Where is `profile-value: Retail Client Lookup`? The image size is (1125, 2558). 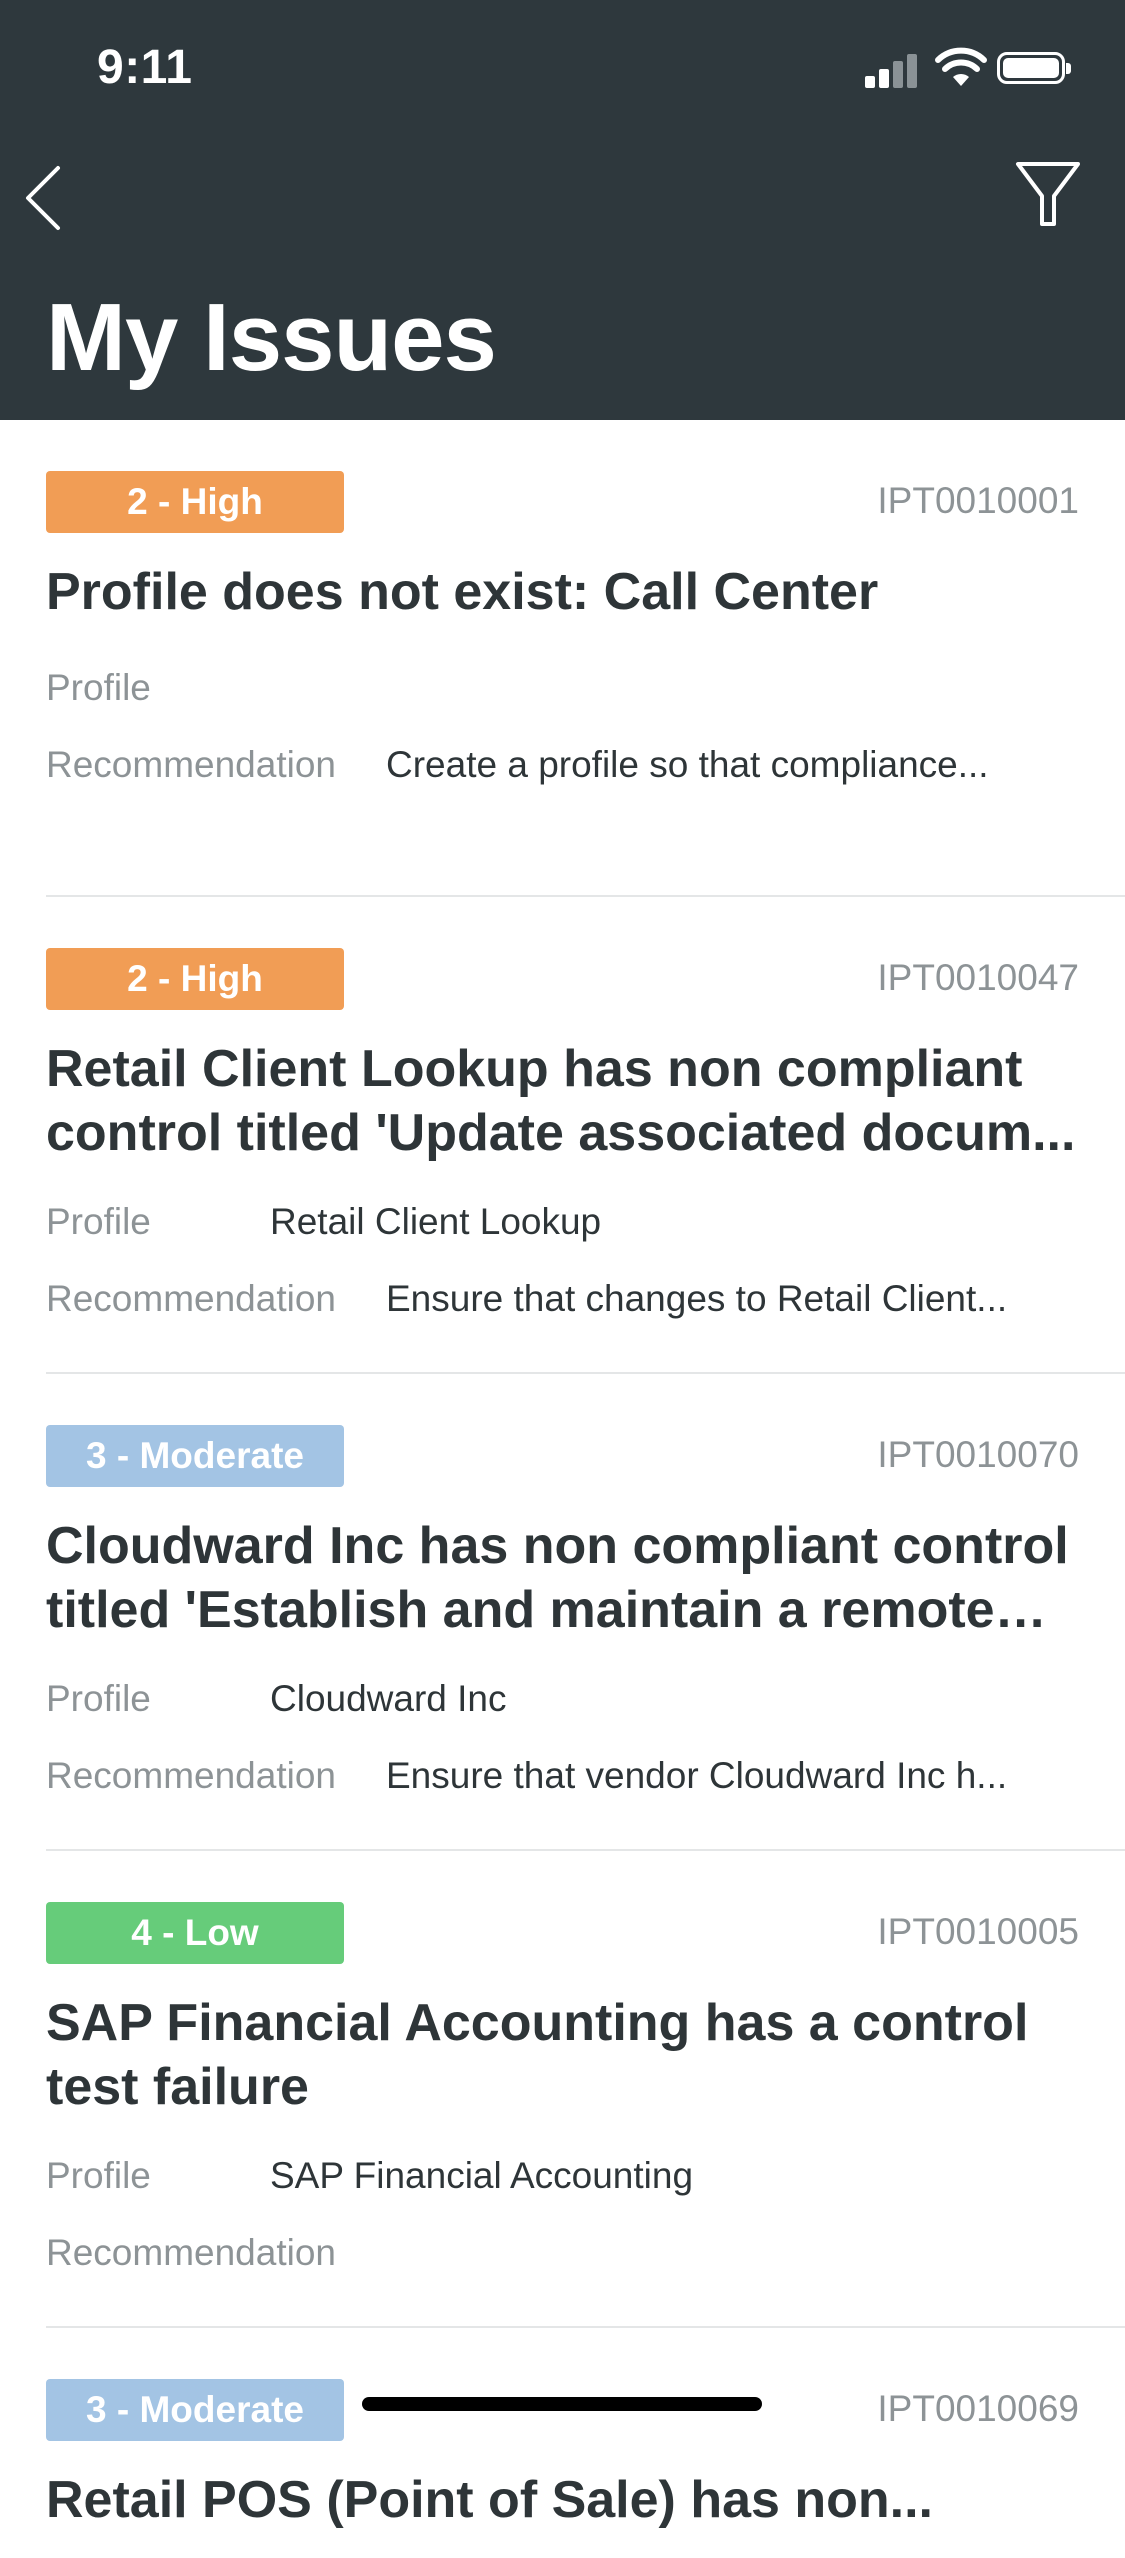
profile-value: Retail Client Lookup is located at coordinates (436, 1221).